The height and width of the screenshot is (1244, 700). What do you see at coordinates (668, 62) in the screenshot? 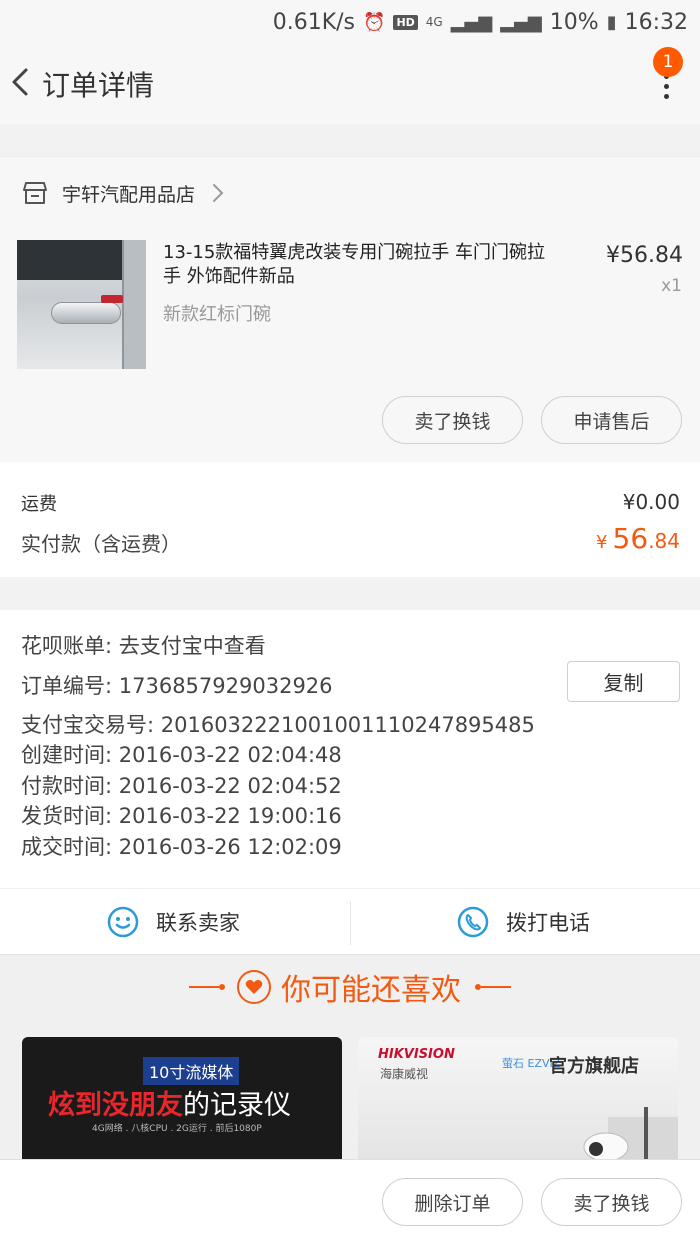
I see `notification-badge: 1` at bounding box center [668, 62].